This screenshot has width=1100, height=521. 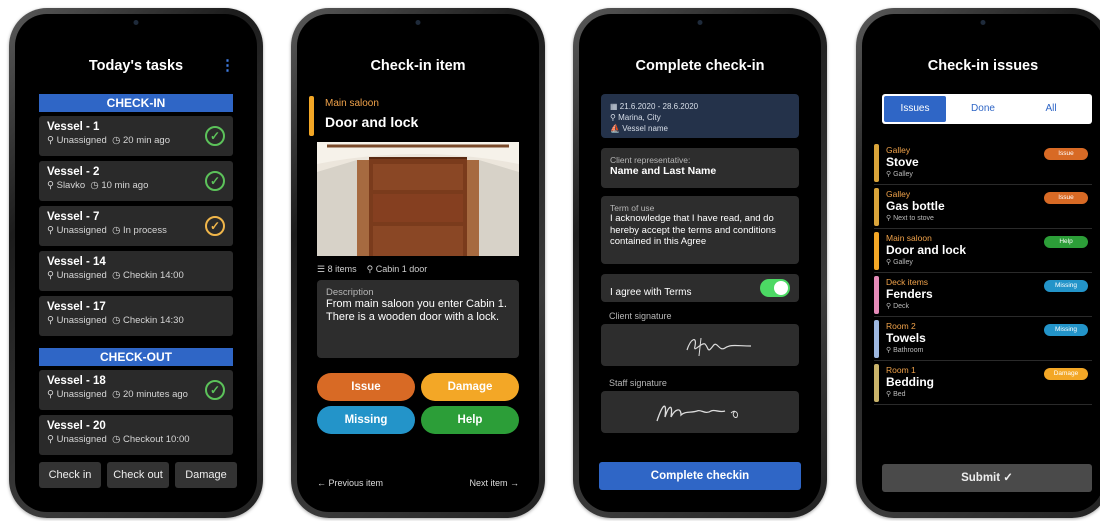 What do you see at coordinates (352, 103) in the screenshot?
I see `item-category: Main saloon` at bounding box center [352, 103].